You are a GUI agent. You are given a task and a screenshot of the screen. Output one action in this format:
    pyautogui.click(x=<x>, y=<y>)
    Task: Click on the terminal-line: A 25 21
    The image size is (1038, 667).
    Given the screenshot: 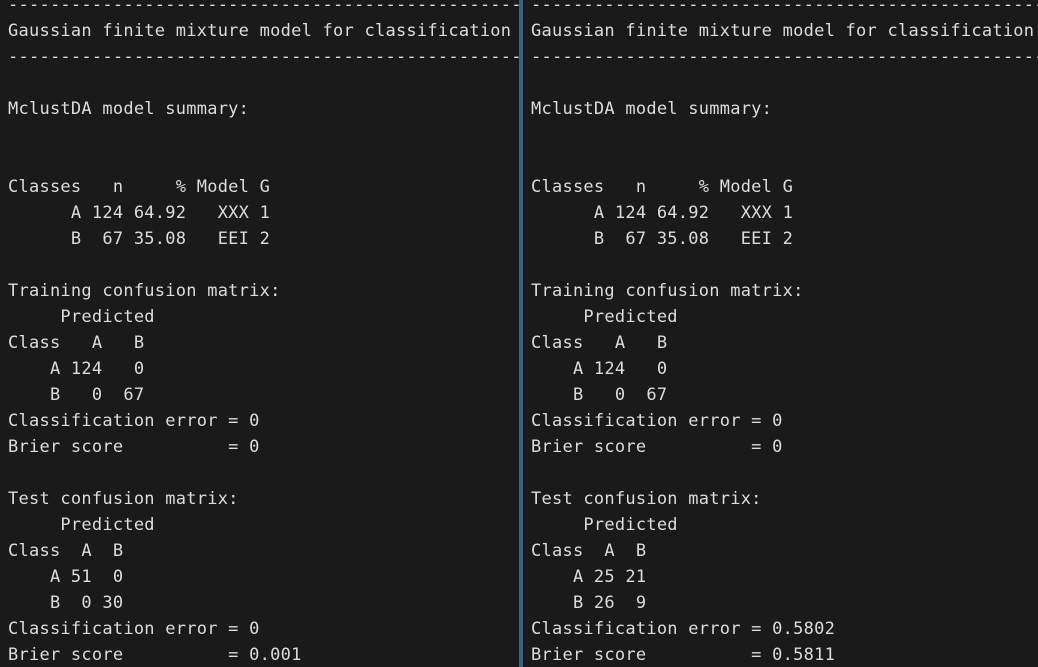 What is the action you would take?
    pyautogui.click(x=589, y=577)
    